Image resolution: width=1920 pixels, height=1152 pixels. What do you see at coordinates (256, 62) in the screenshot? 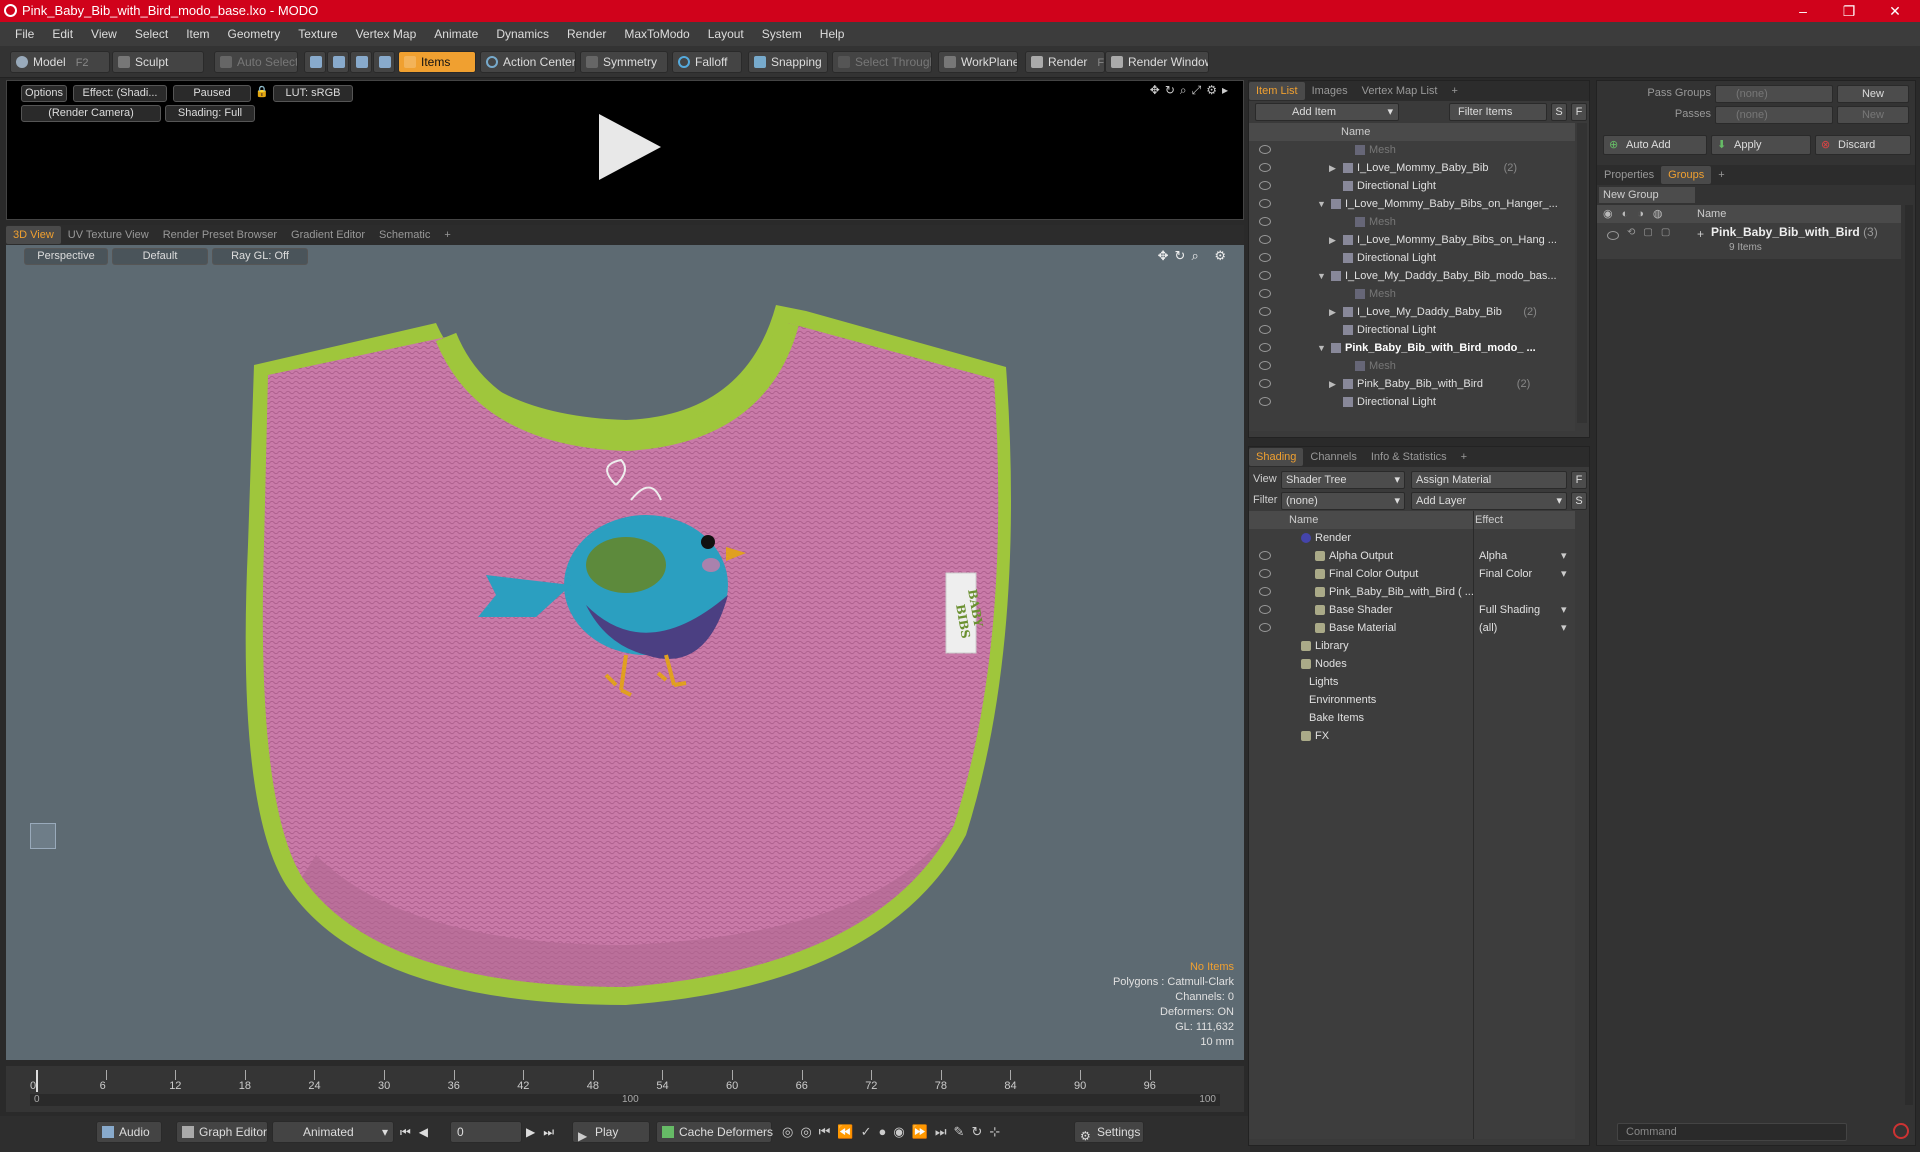
I see `auto-select-button: Auto Select` at bounding box center [256, 62].